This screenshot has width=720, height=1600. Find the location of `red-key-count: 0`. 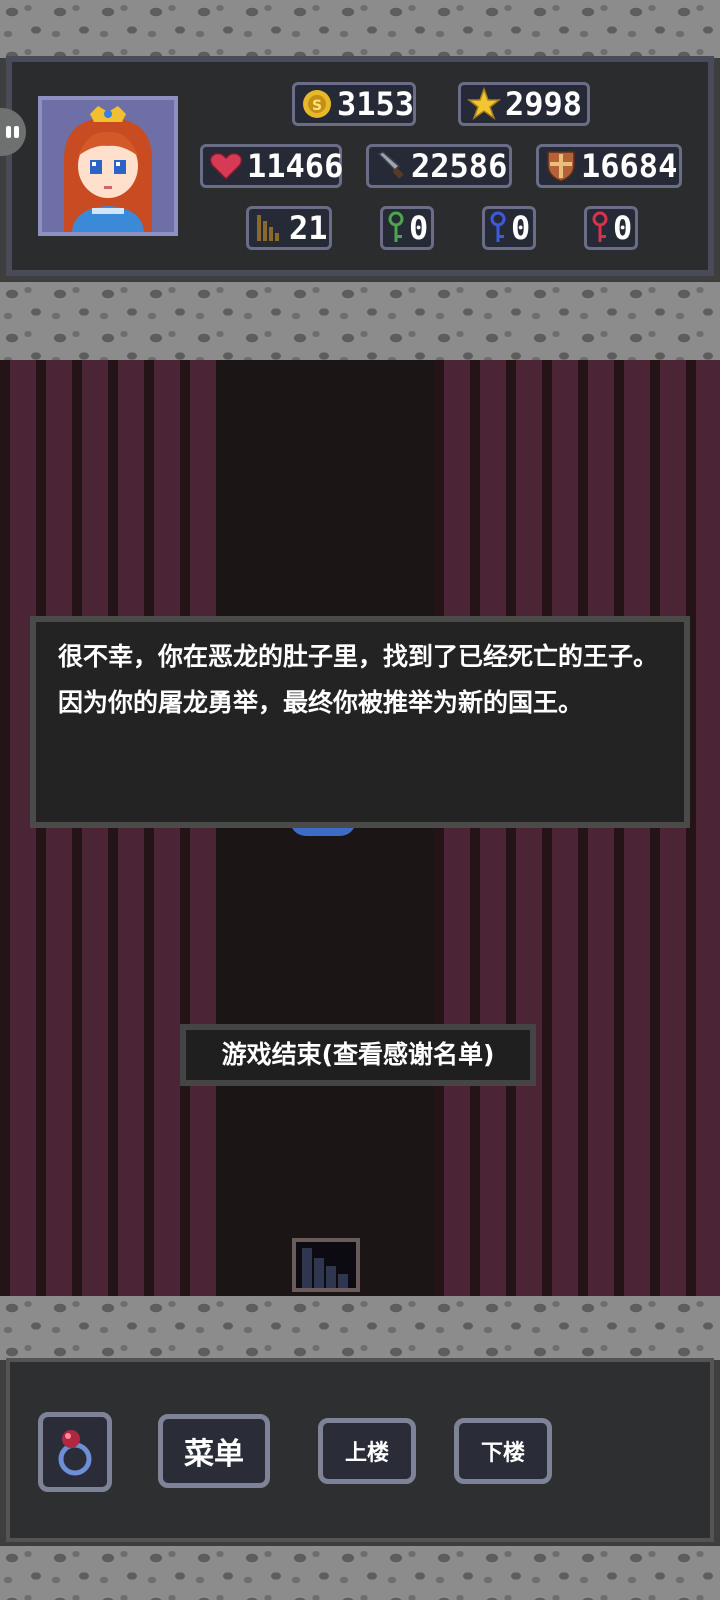

red-key-count: 0 is located at coordinates (623, 228).